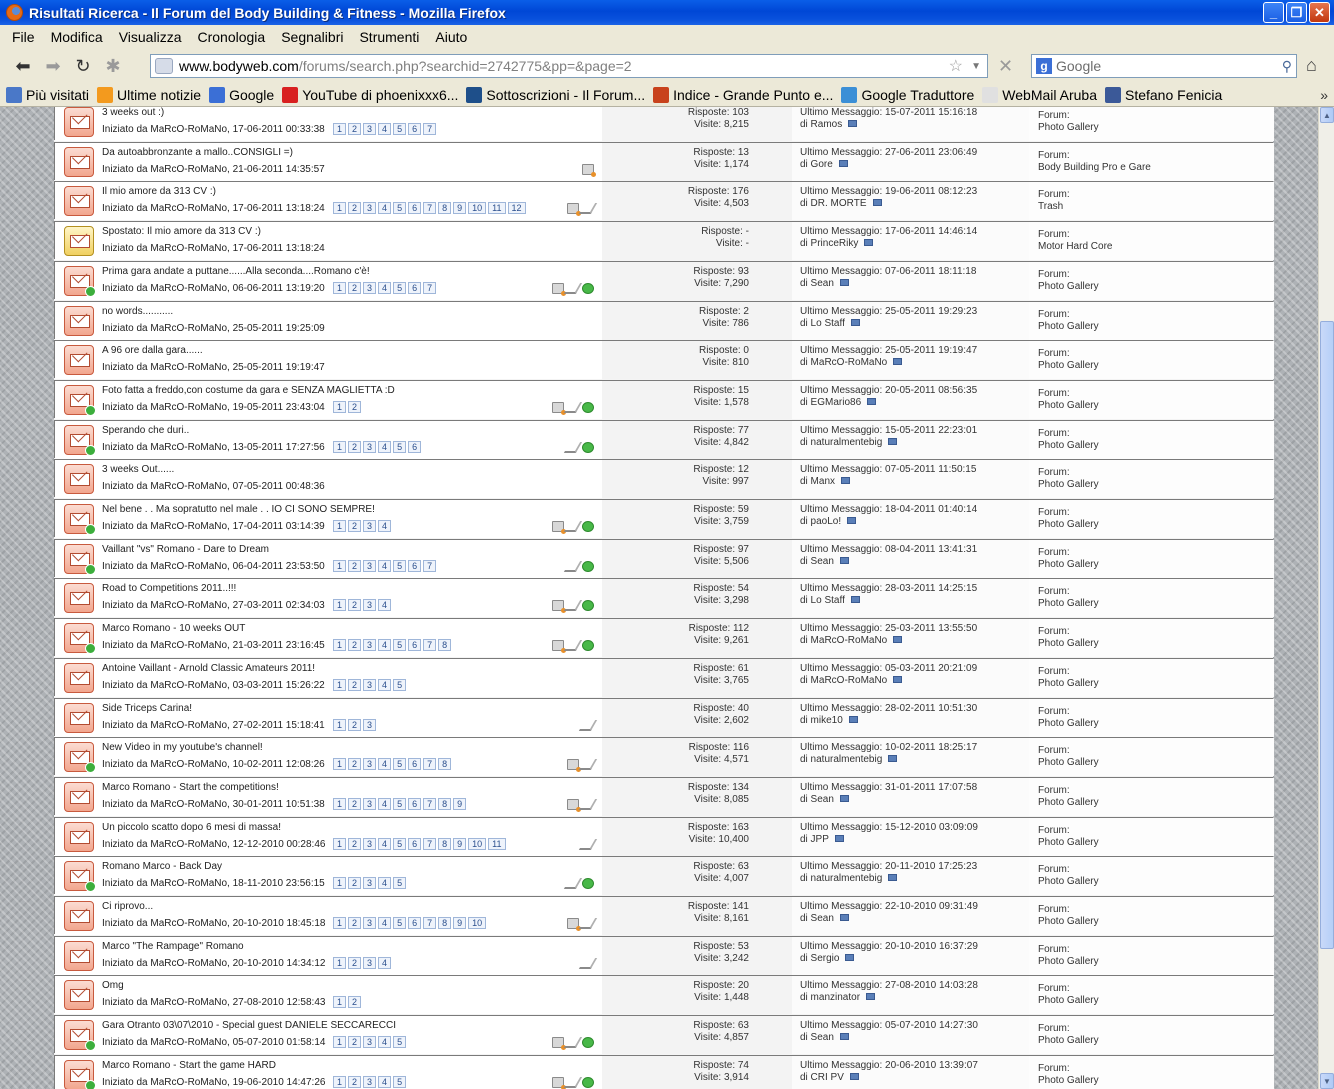 The height and width of the screenshot is (1089, 1334). What do you see at coordinates (497, 843) in the screenshot?
I see `page-link: 11` at bounding box center [497, 843].